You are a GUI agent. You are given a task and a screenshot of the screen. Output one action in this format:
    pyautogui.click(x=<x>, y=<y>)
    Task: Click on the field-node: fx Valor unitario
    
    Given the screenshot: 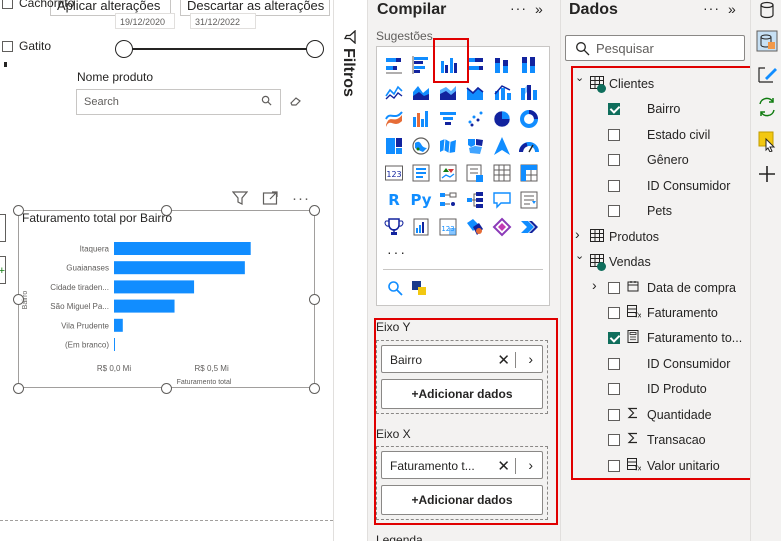 What is the action you would take?
    pyautogui.click(x=662, y=466)
    